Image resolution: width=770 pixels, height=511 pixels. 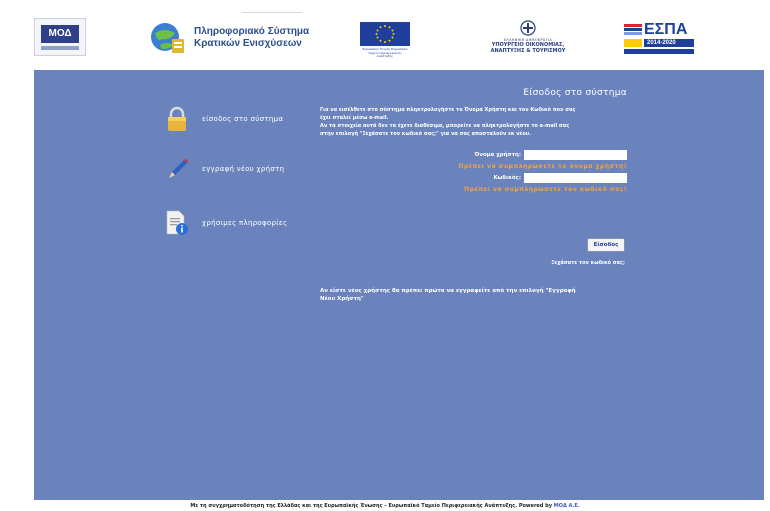 I want to click on page-title: Είσοδος στο σύστημα, so click(x=575, y=93).